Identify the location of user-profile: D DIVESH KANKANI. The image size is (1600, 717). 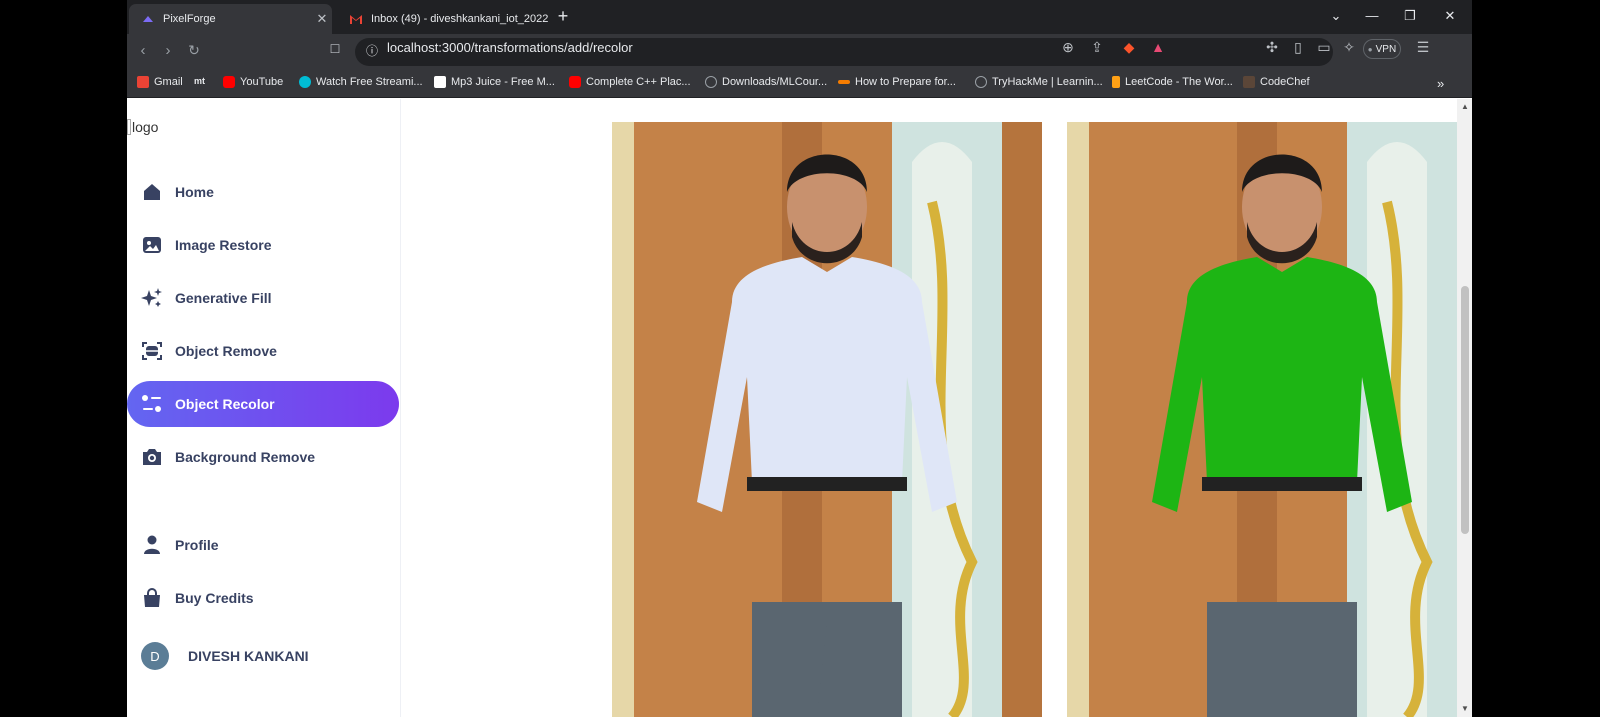
(225, 656).